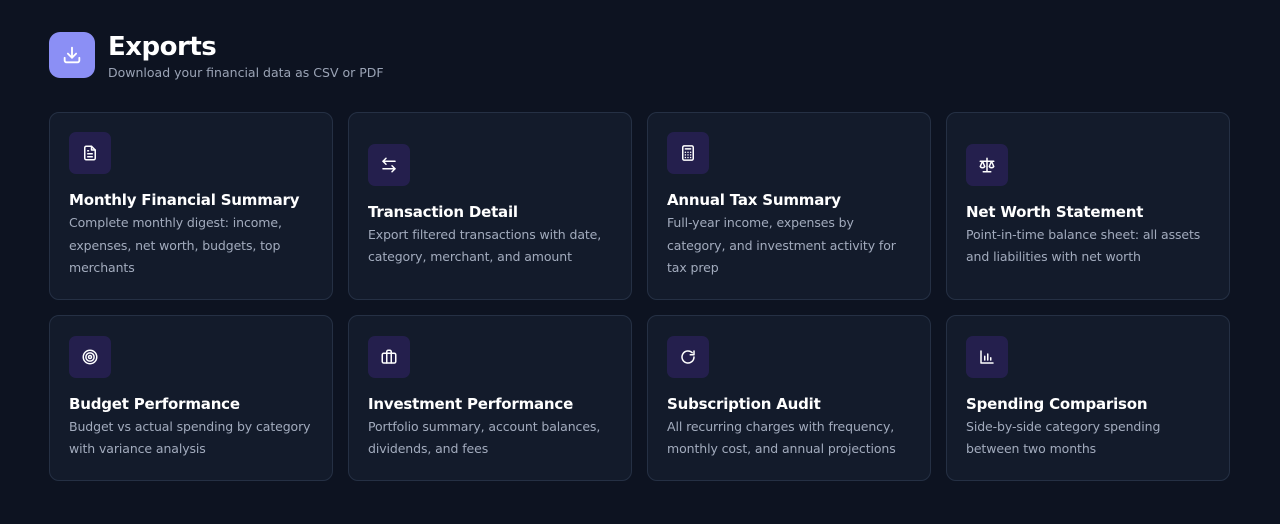 Image resolution: width=1280 pixels, height=524 pixels. Describe the element at coordinates (1057, 403) in the screenshot. I see `card-title: Spending Comparison` at that location.